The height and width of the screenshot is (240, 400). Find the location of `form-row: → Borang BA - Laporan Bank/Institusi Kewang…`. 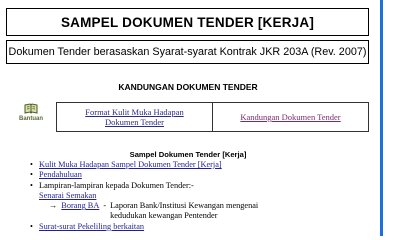

form-row: → Borang BA - Laporan Bank/Institusi Kewang… is located at coordinates (202, 211).